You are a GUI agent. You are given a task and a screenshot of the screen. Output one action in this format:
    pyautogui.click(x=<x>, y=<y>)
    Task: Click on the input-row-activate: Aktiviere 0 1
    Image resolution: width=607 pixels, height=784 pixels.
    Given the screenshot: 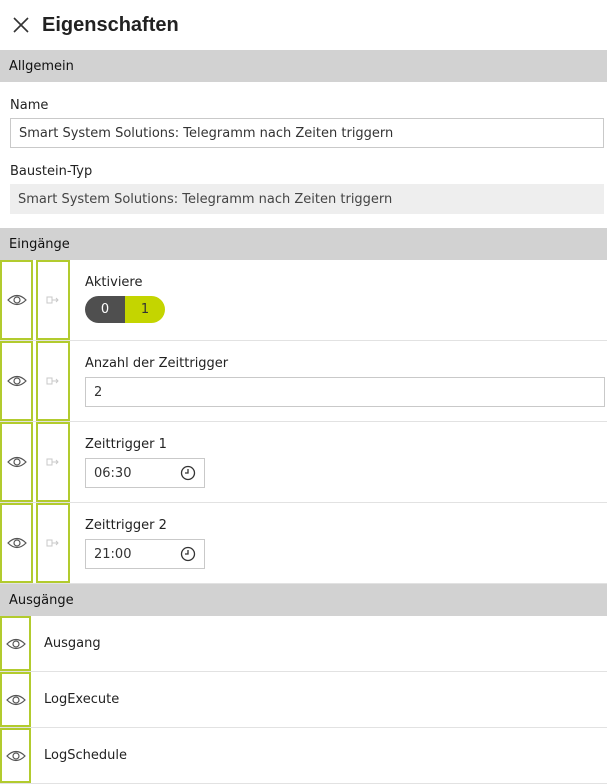 What is the action you would take?
    pyautogui.click(x=303, y=300)
    